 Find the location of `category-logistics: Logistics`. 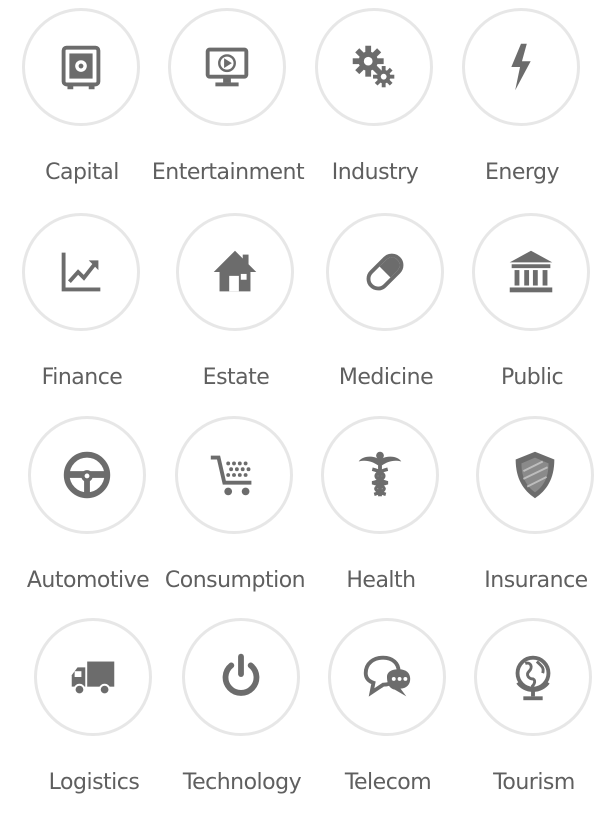

category-logistics: Logistics is located at coordinates (94, 718).